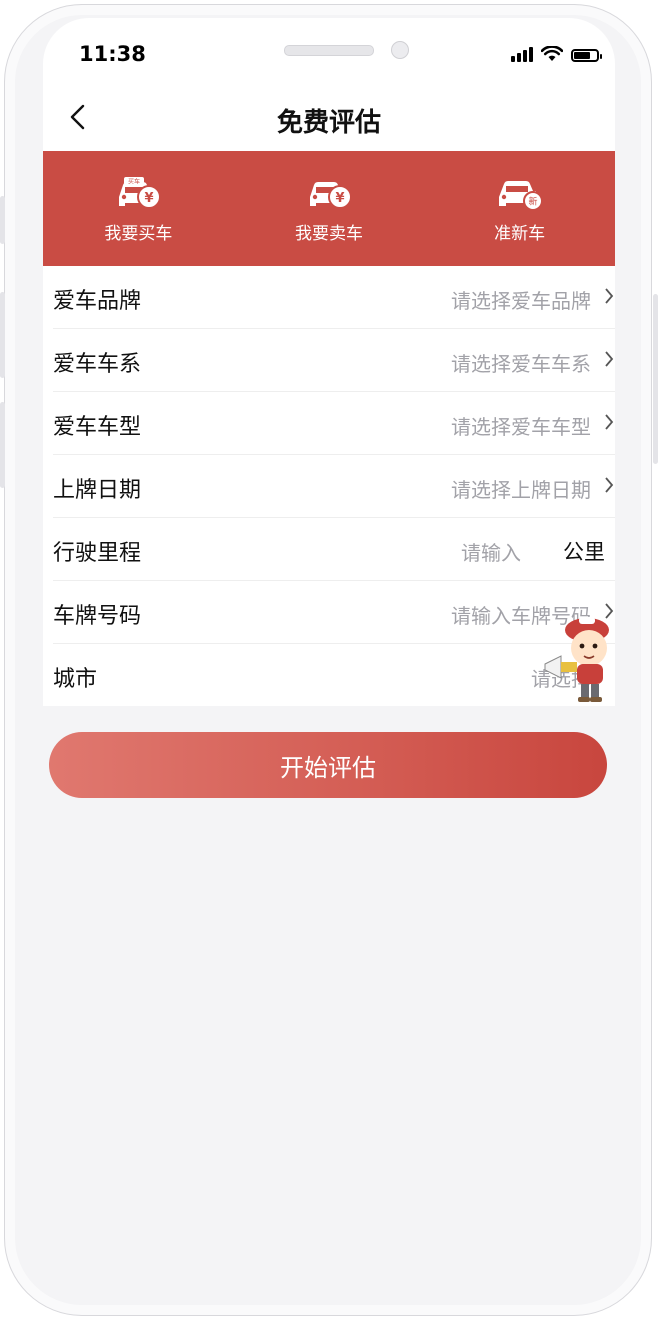 The image size is (658, 1321). What do you see at coordinates (2, 220) in the screenshot?
I see `side-button-mute` at bounding box center [2, 220].